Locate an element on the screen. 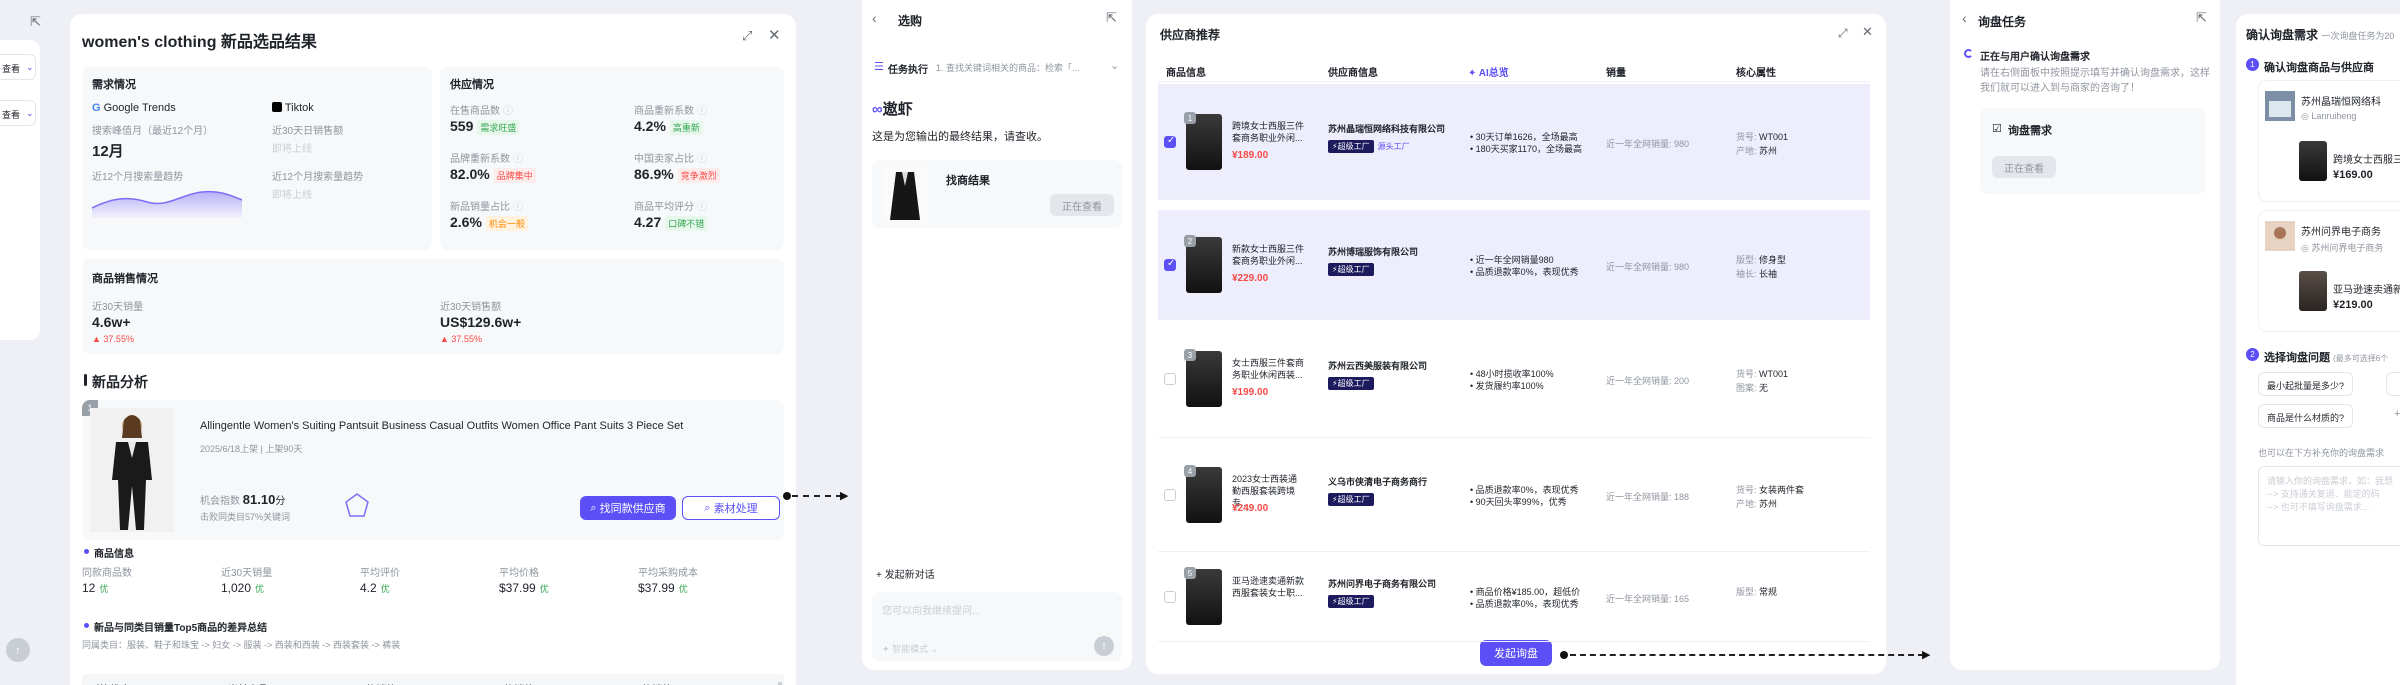 Image resolution: width=2400 pixels, height=685 pixels. score-value: 81.10 is located at coordinates (259, 499).